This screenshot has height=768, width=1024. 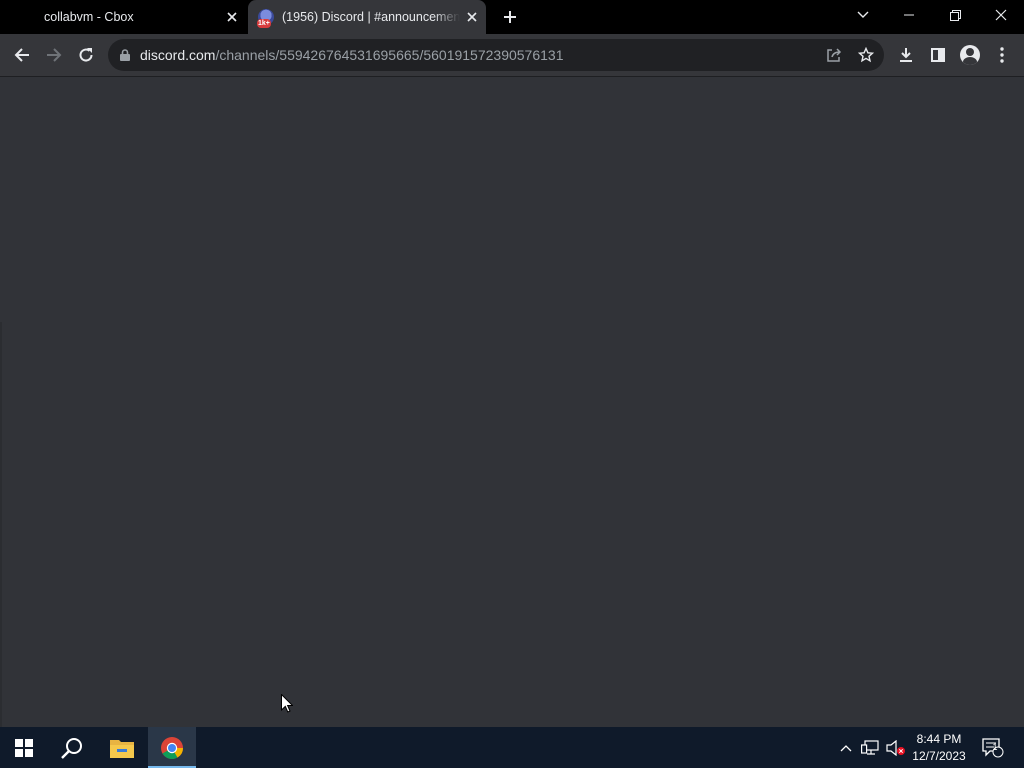 I want to click on clock-date: 12/7/2023, so click(x=939, y=755).